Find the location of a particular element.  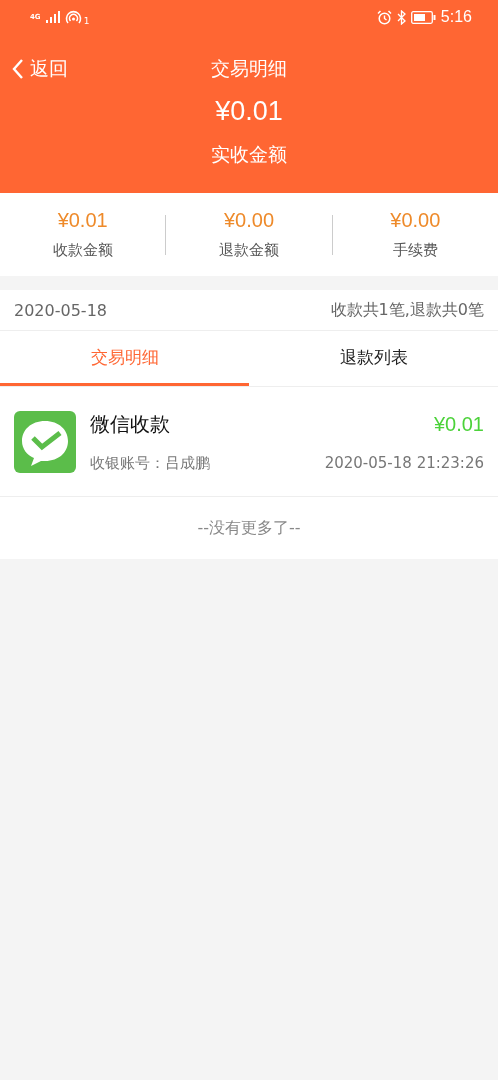

count-summary: 收款共1笔,退款共0笔 is located at coordinates (407, 310).